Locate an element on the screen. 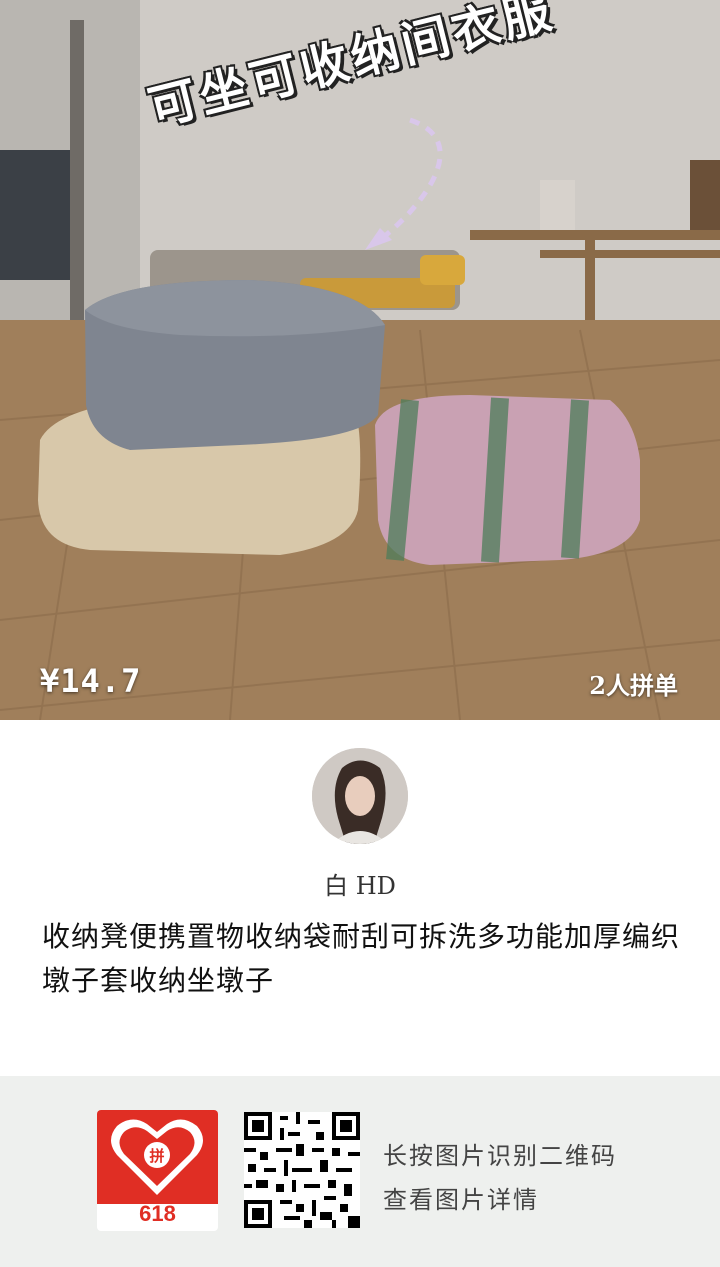 This screenshot has width=720, height=1267. svg-text: 拼 is located at coordinates (156, 1156).